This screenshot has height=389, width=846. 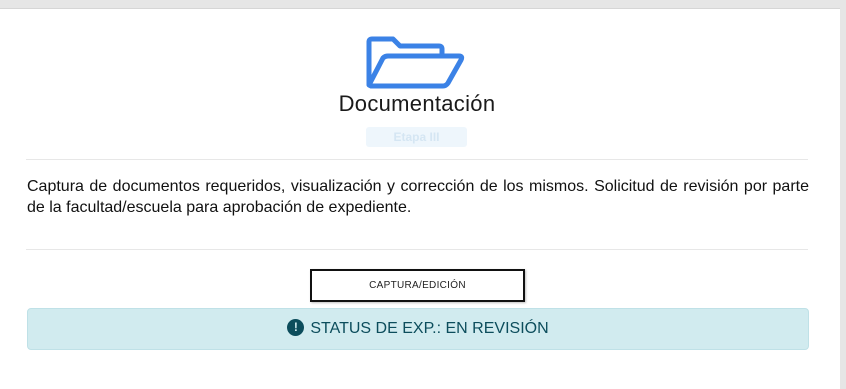 I want to click on stage-badge: Etapa III, so click(x=416, y=137).